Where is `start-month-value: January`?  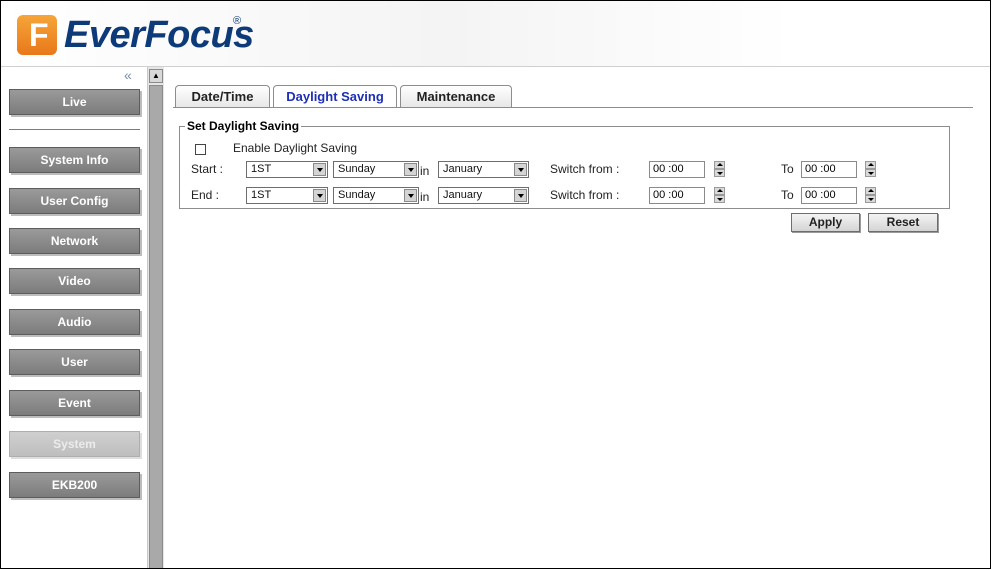
start-month-value: January is located at coordinates (463, 169).